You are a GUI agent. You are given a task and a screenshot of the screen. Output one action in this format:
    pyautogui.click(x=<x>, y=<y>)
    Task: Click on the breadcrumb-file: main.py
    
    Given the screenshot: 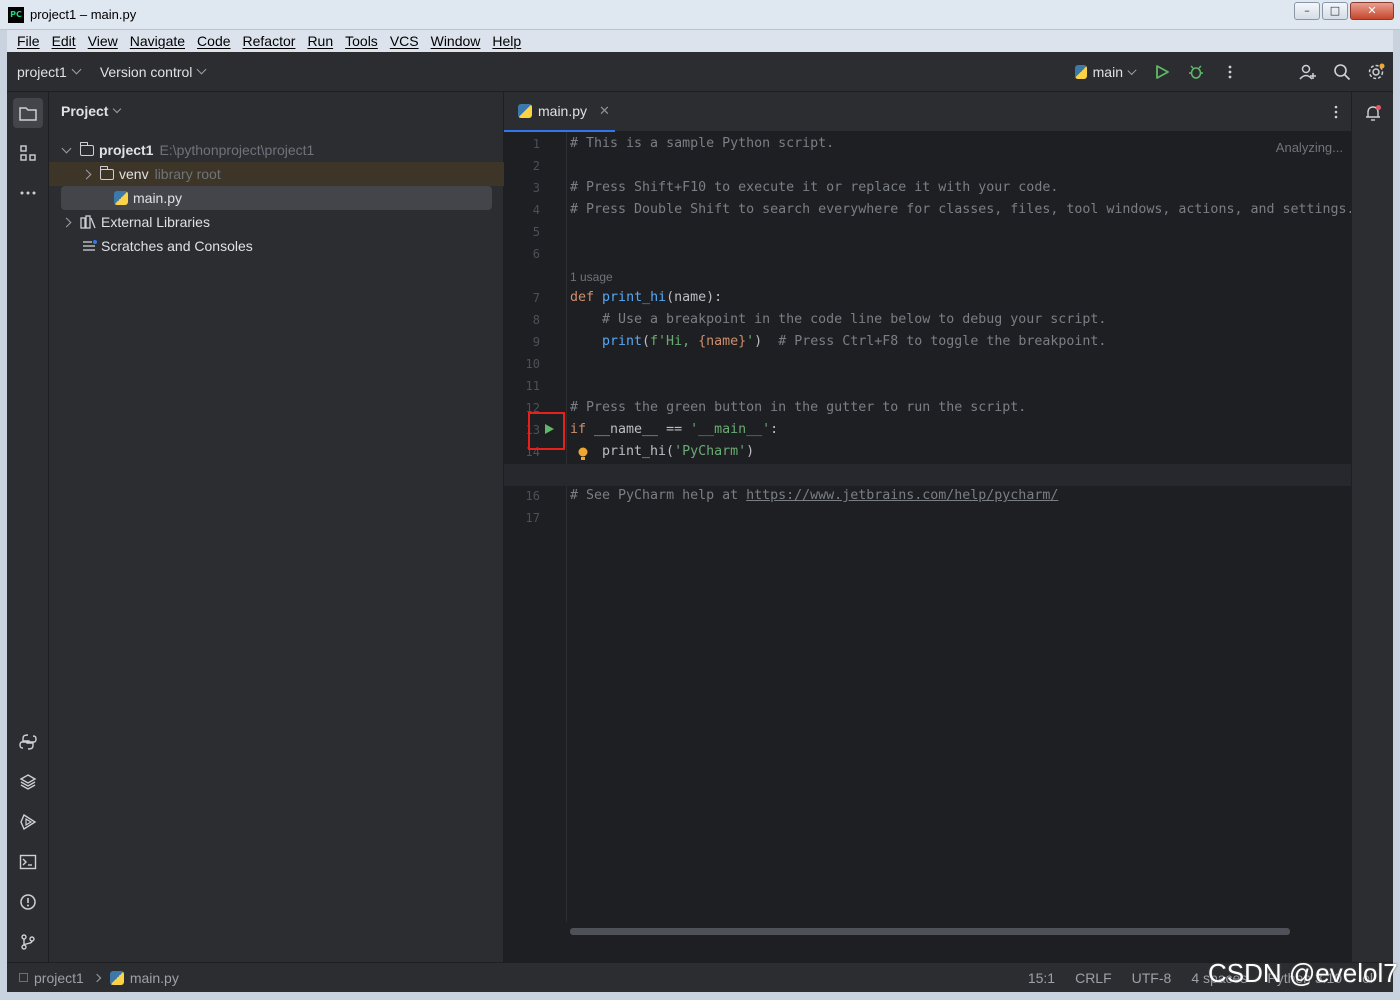 What is the action you would take?
    pyautogui.click(x=154, y=978)
    